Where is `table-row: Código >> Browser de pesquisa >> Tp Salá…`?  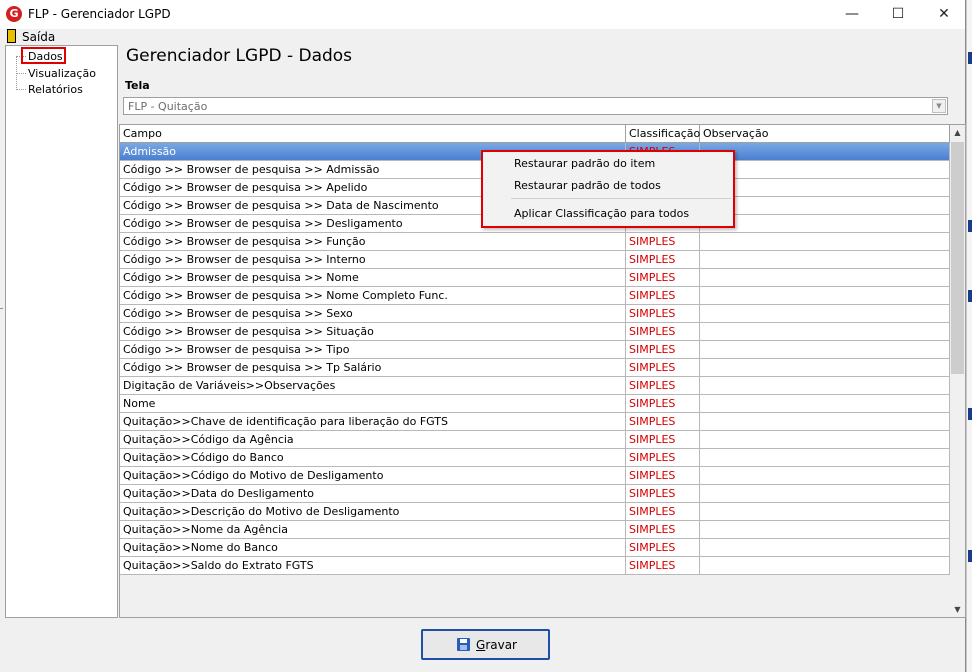
table-row: Código >> Browser de pesquisa >> Tp Salá… is located at coordinates (535, 368).